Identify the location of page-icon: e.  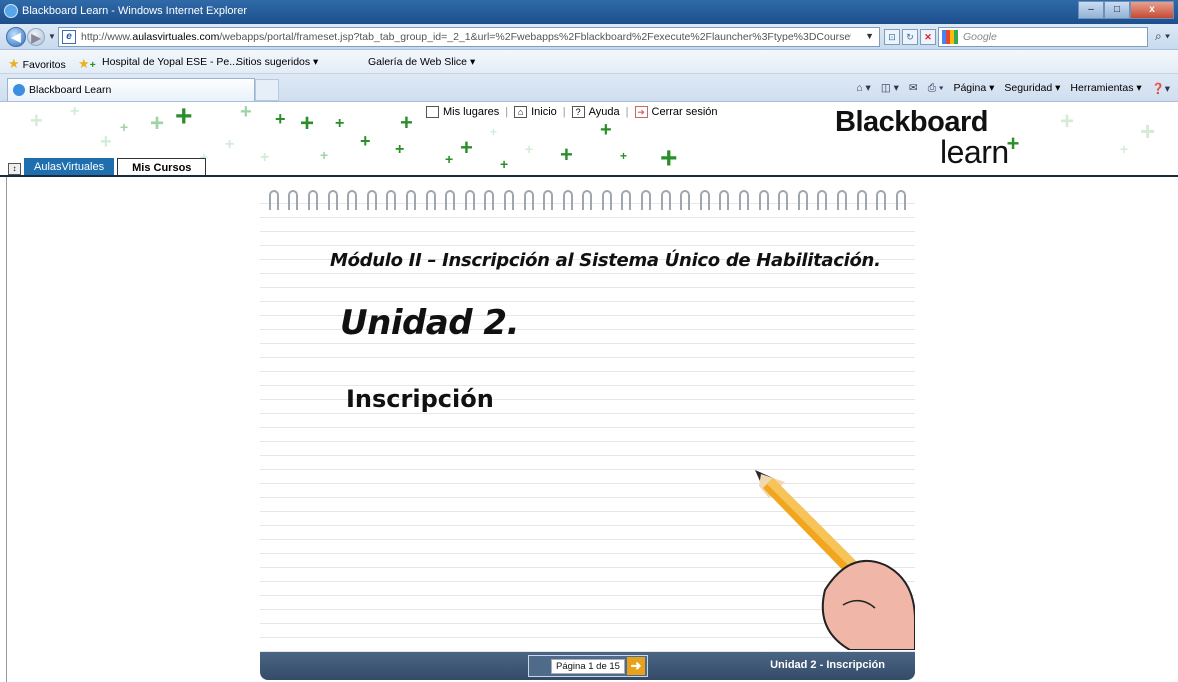
(69, 37).